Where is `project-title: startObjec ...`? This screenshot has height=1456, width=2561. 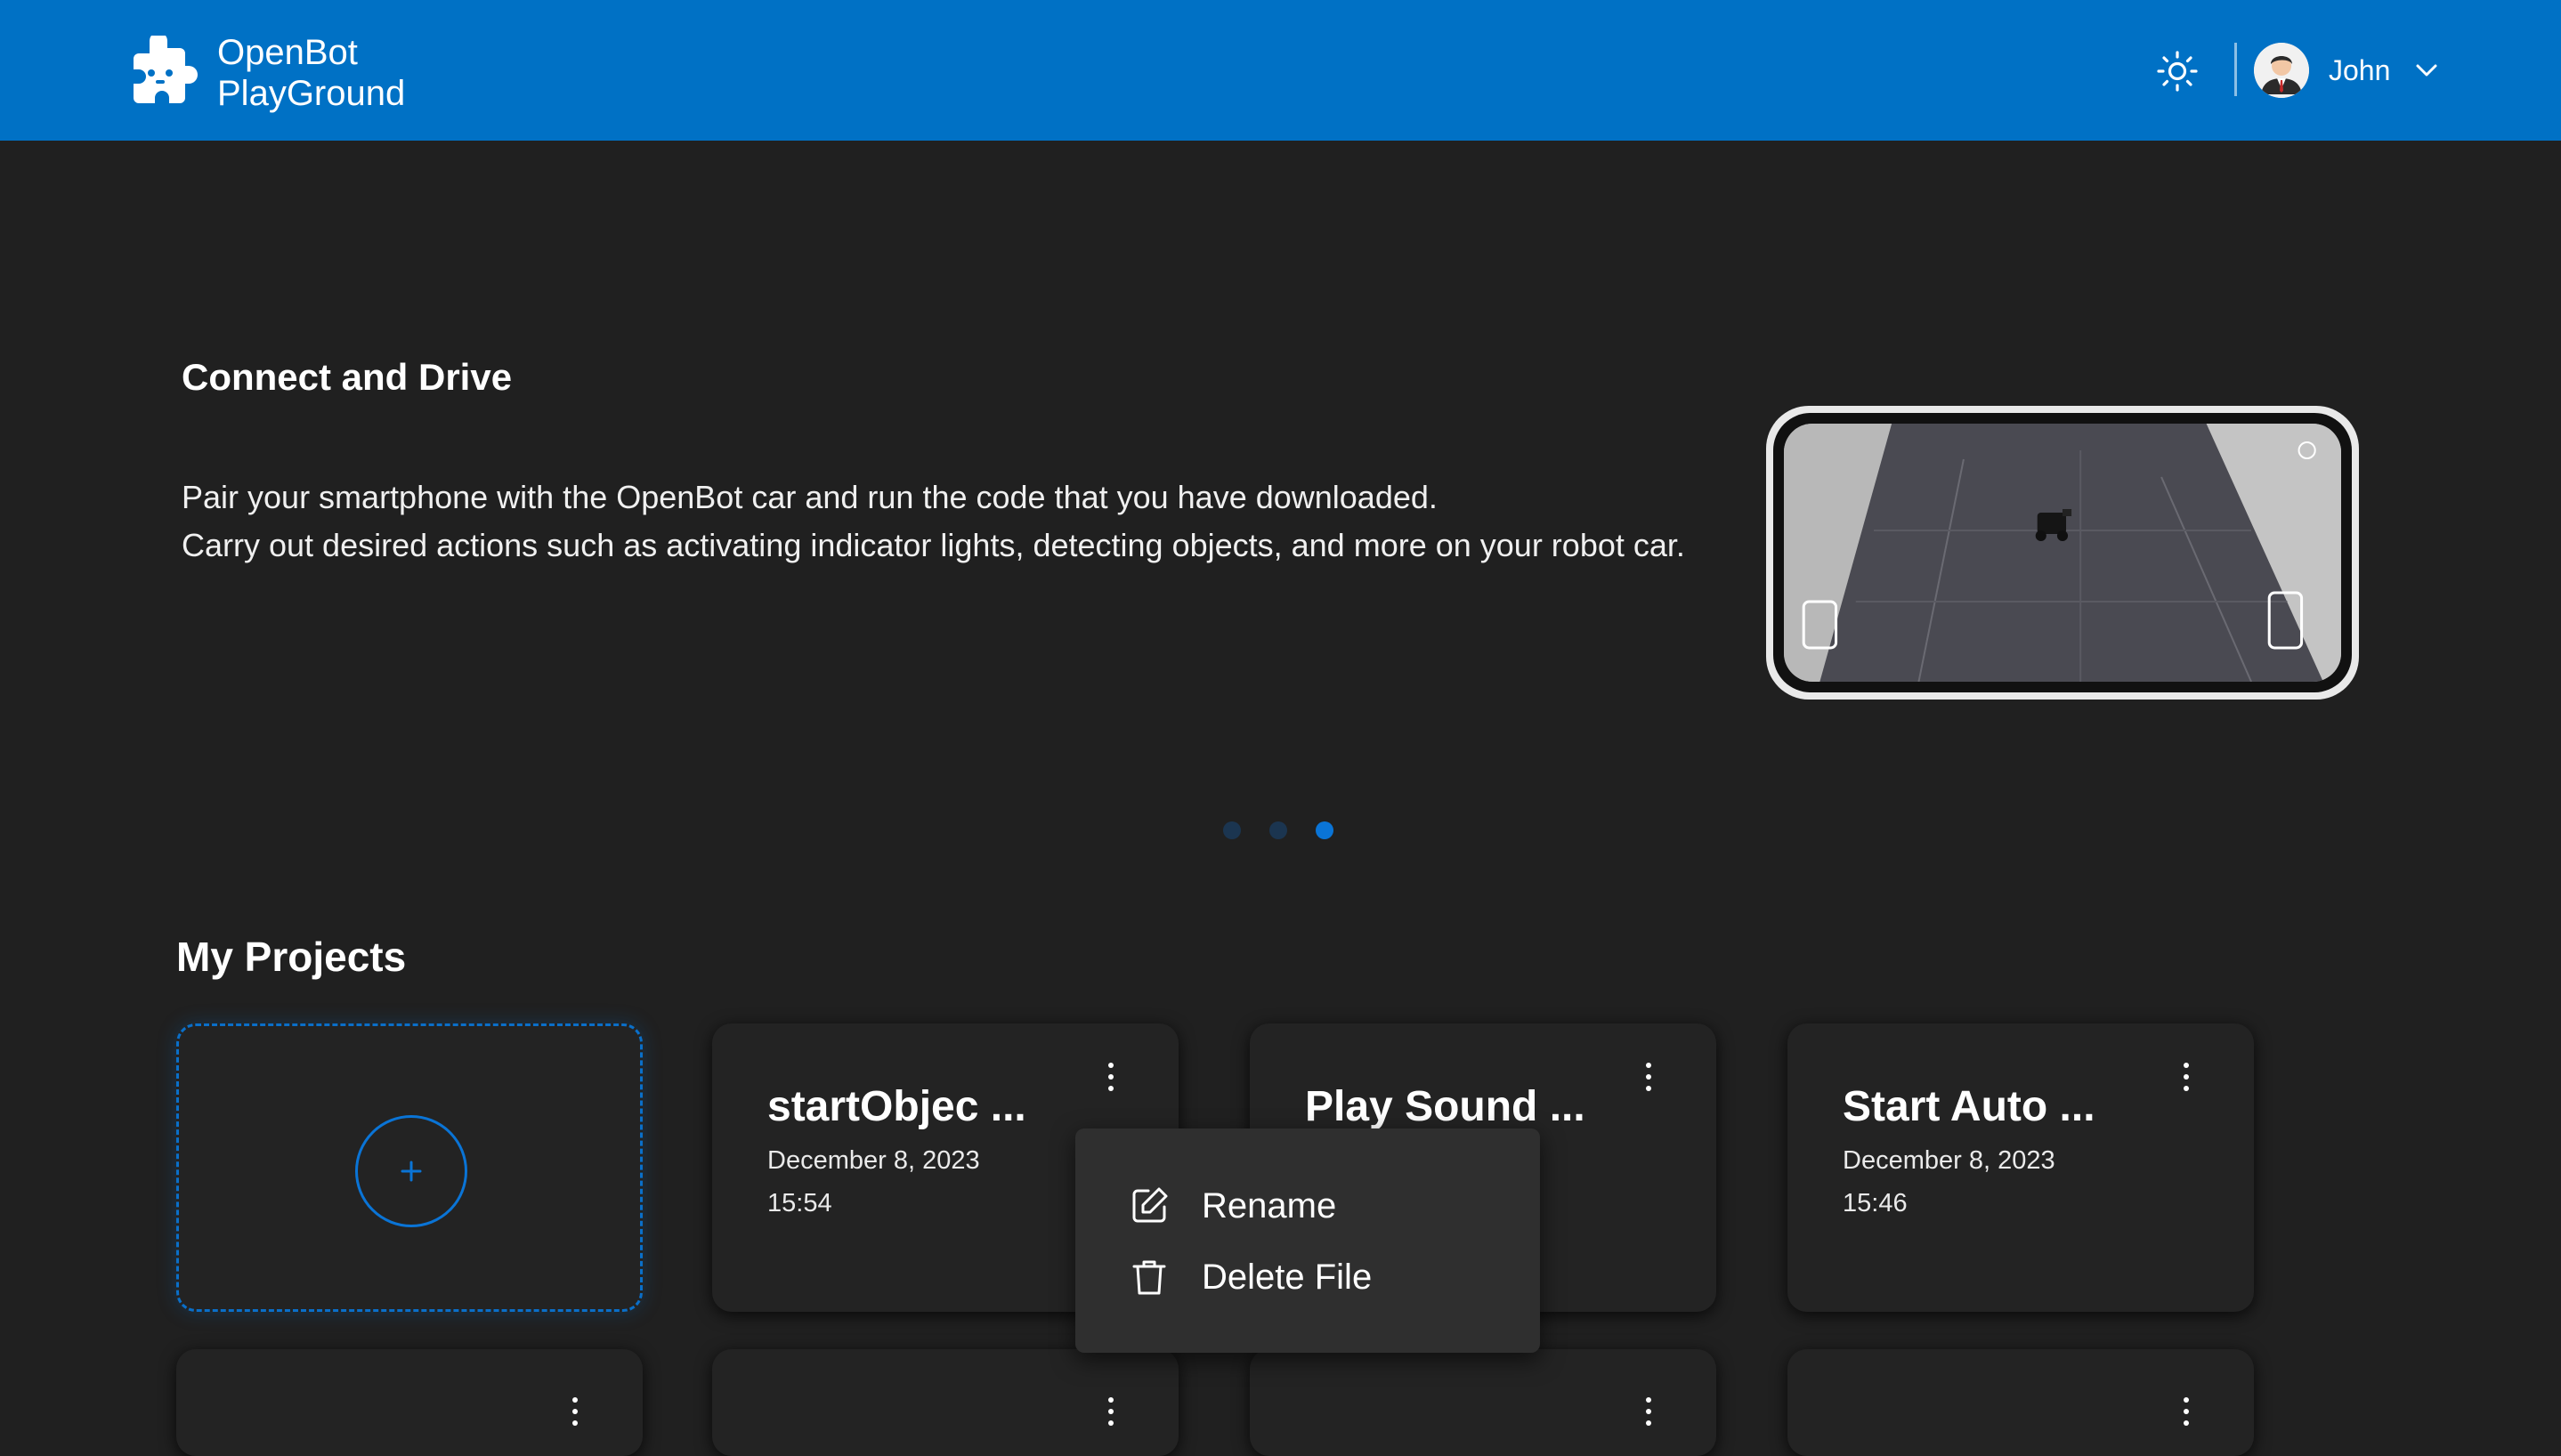
project-title: startObjec ... is located at coordinates (897, 1106).